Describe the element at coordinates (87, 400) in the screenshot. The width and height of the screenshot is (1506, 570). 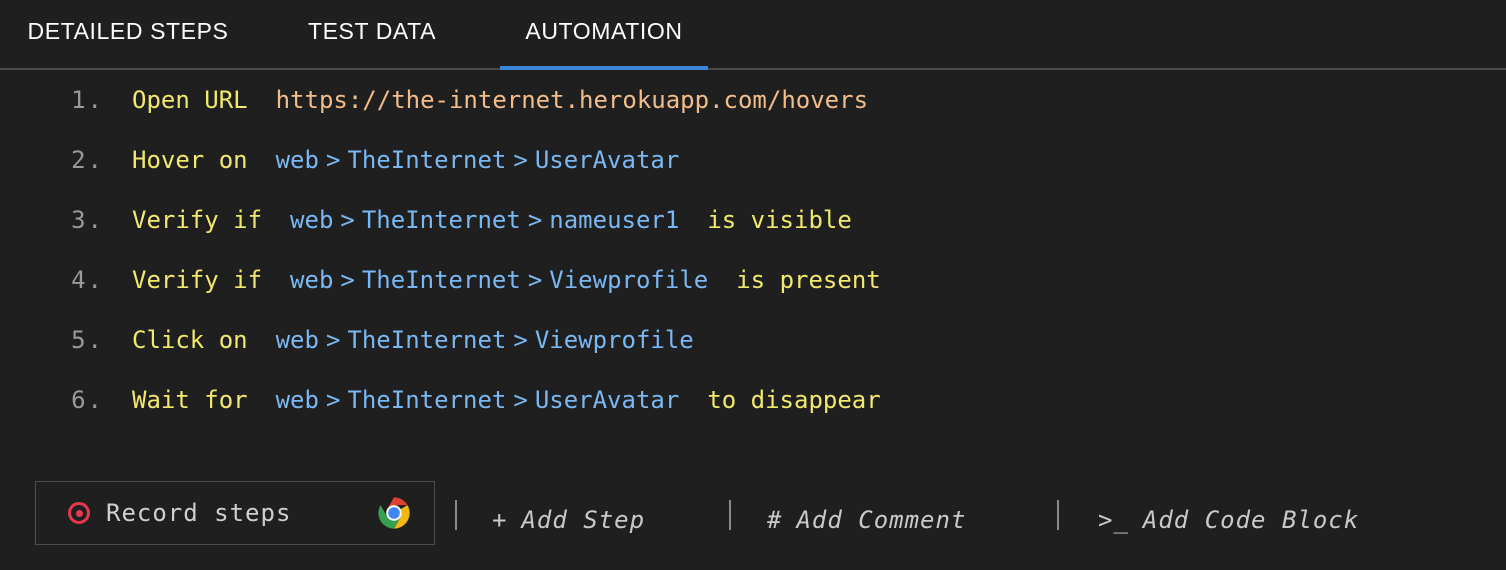
I see `step-number: 6.` at that location.